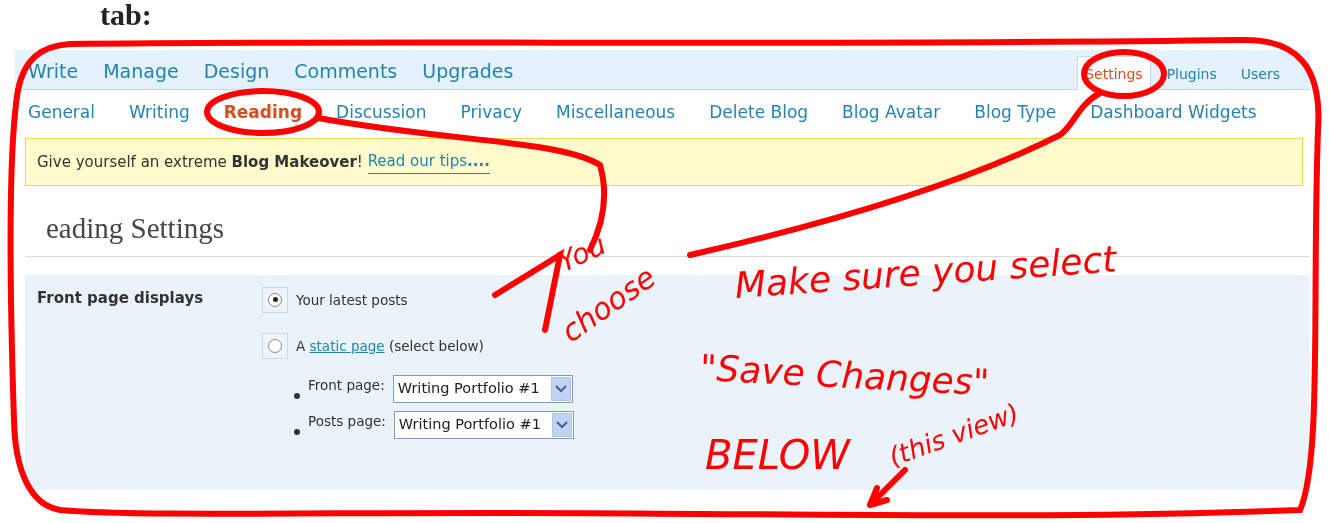 The width and height of the screenshot is (1329, 523). What do you see at coordinates (346, 71) in the screenshot?
I see `nav-link-item: Comments` at bounding box center [346, 71].